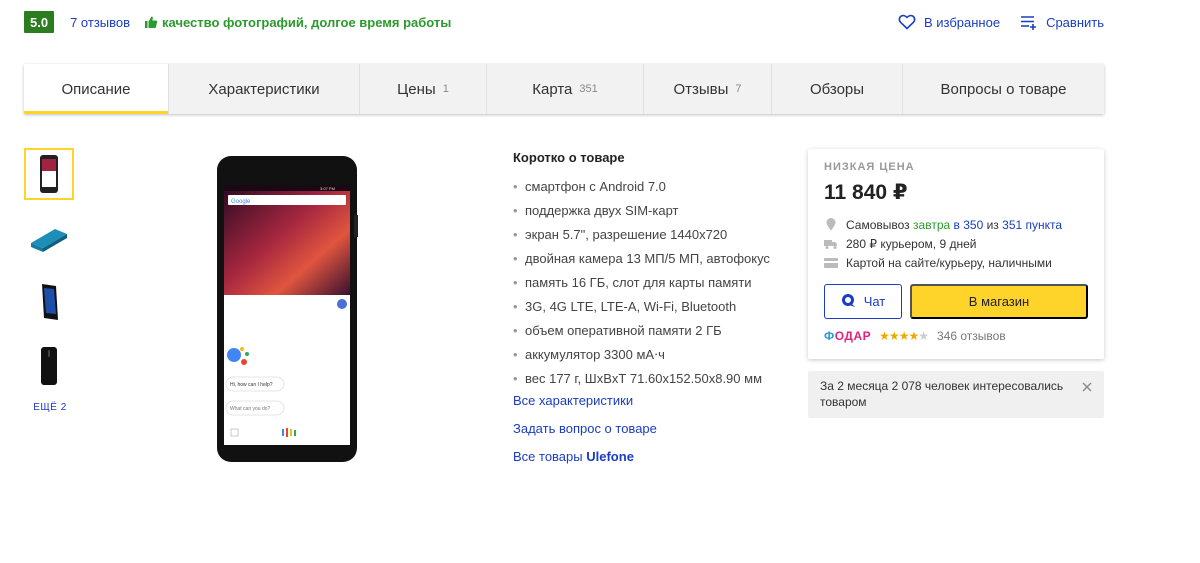  What do you see at coordinates (327, 188) in the screenshot?
I see `phone-status-time: 3:07 PM` at bounding box center [327, 188].